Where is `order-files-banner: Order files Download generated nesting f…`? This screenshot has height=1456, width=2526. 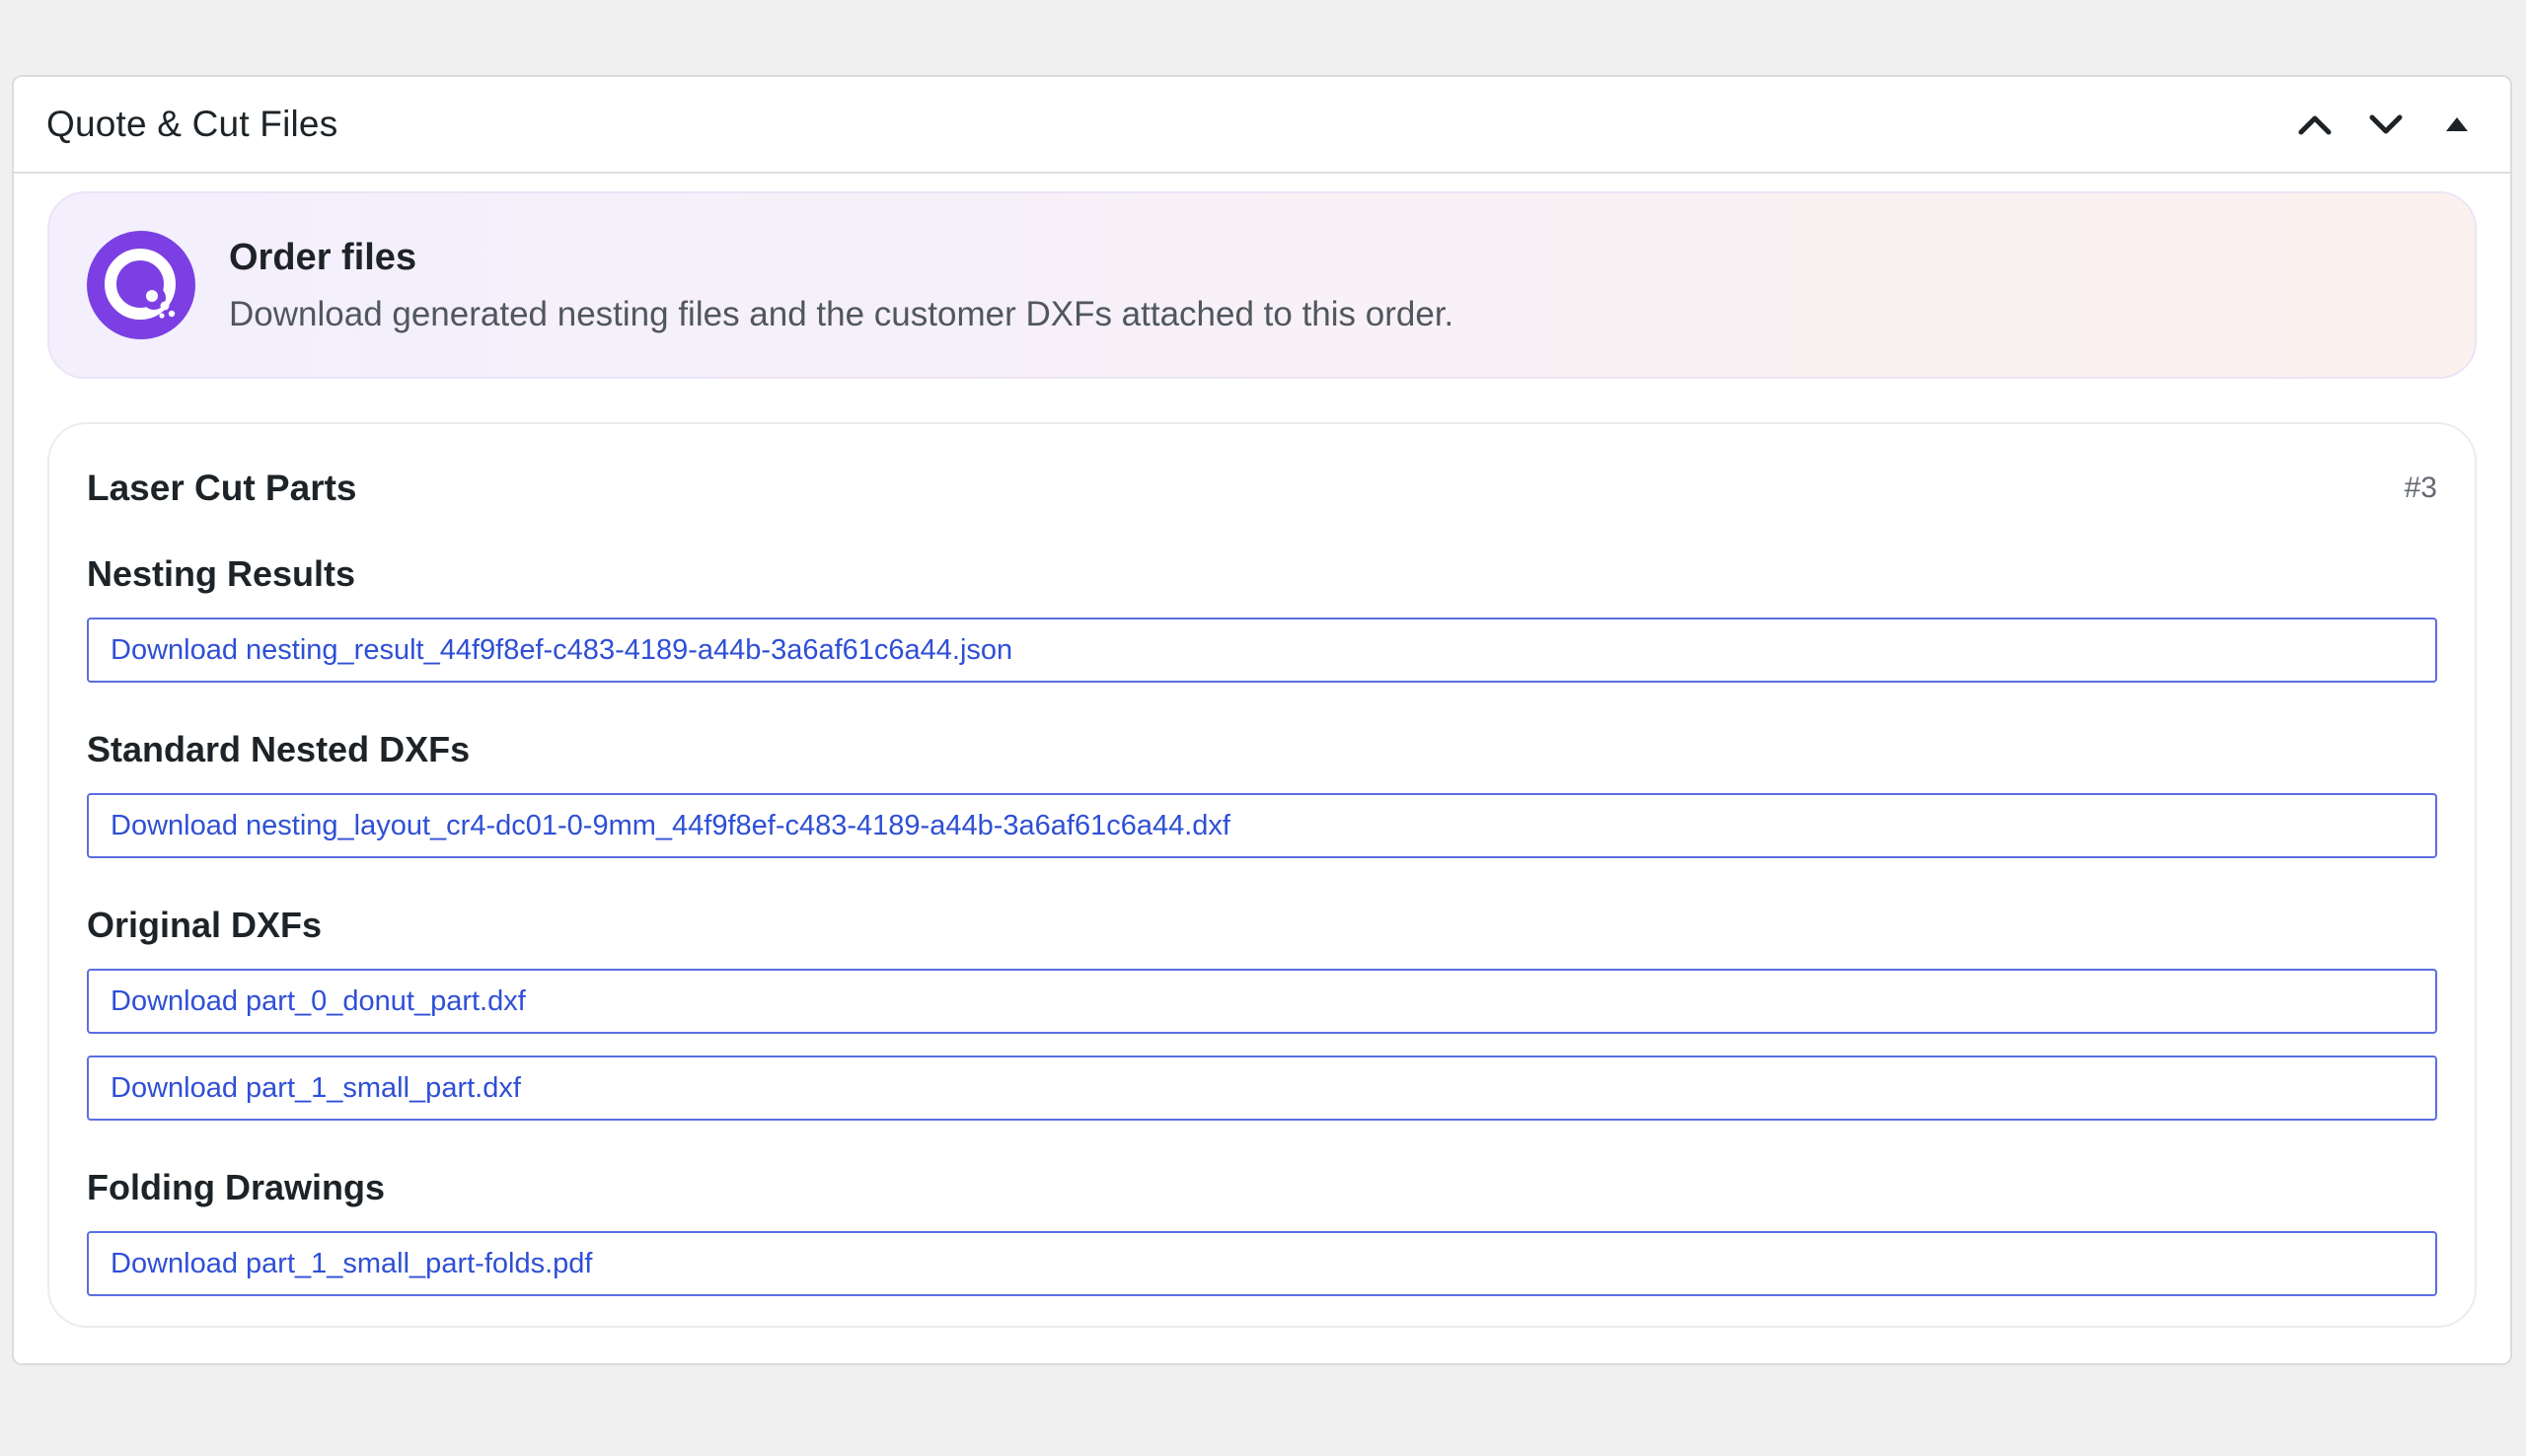
order-files-banner: Order files Download generated nesting f… is located at coordinates (1262, 285).